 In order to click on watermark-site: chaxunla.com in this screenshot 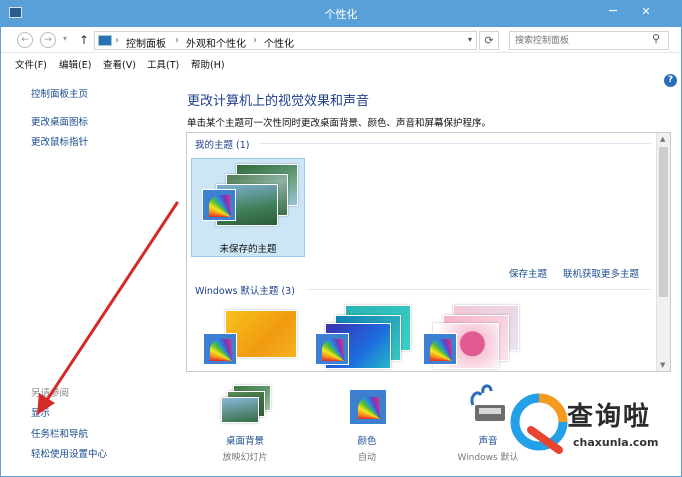, I will do `click(616, 442)`.